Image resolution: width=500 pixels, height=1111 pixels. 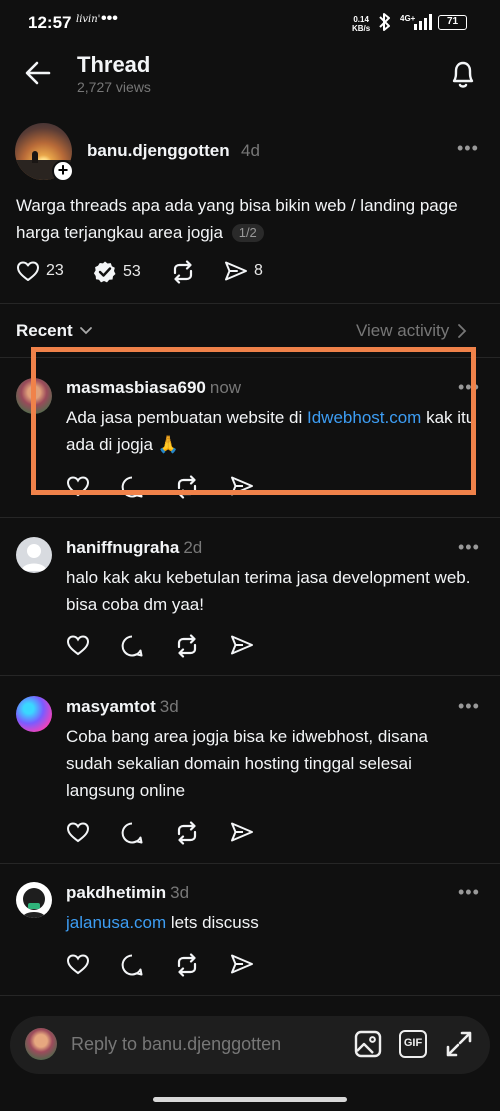 What do you see at coordinates (250, 150) in the screenshot?
I see `post-timestamp: 4d` at bounding box center [250, 150].